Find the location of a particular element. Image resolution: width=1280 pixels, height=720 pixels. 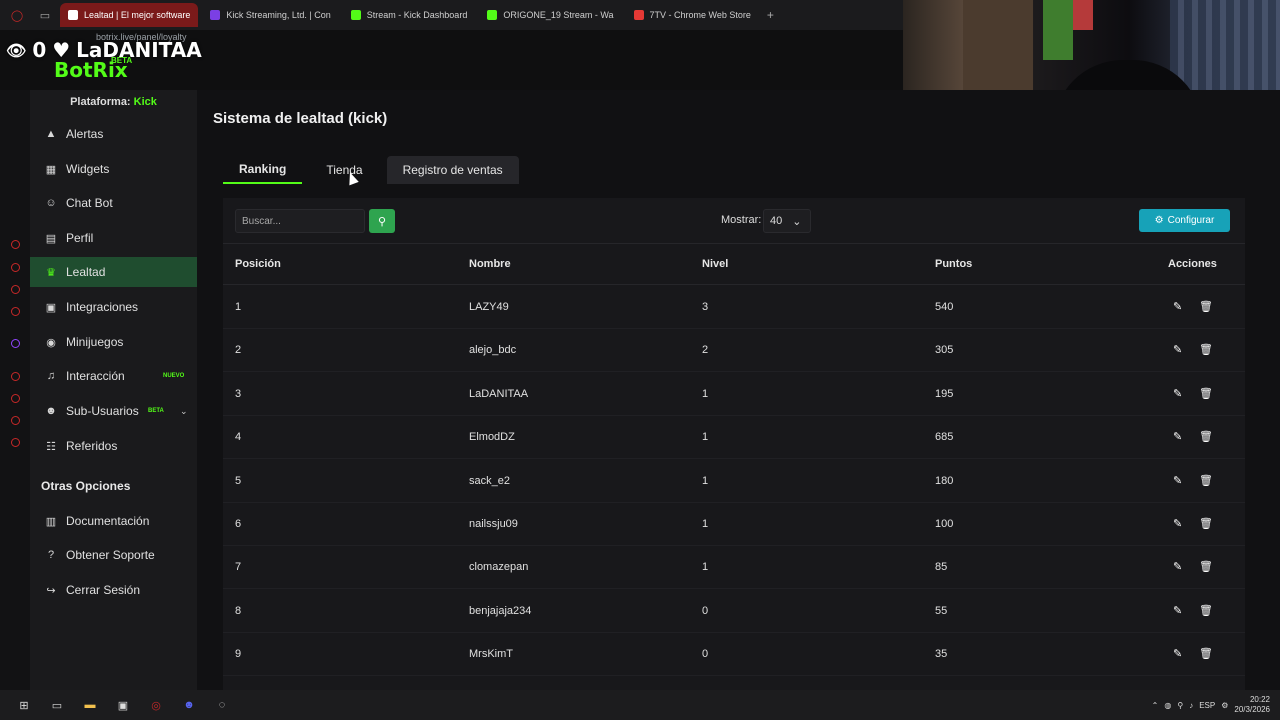

docs-icon: ▥ is located at coordinates (51, 521).